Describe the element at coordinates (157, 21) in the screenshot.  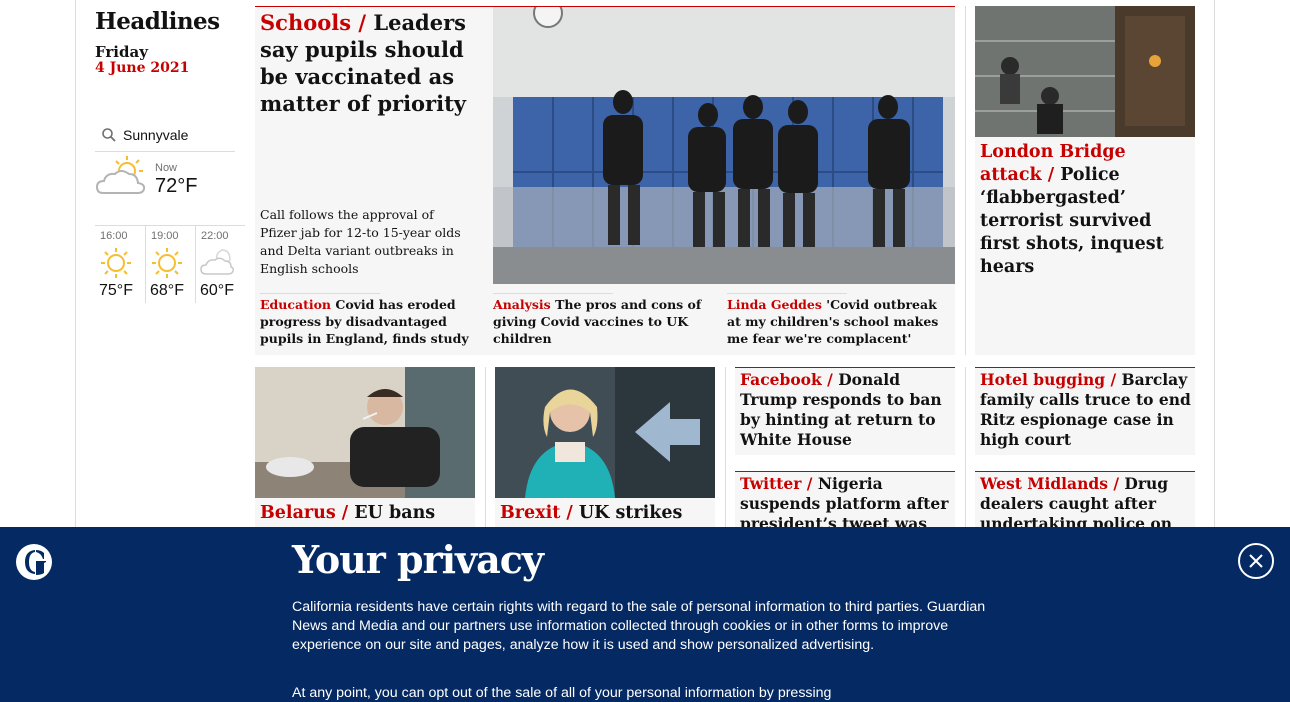
I see `section-title: Headlines` at that location.